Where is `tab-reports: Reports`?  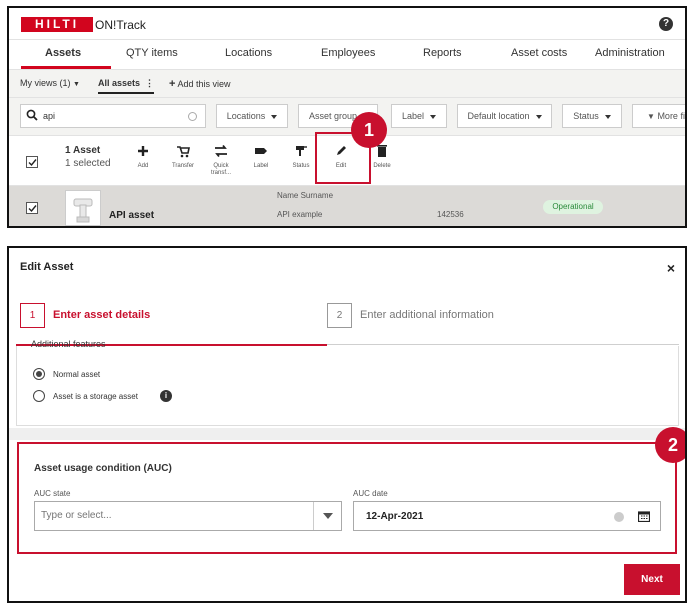 tab-reports: Reports is located at coordinates (442, 53).